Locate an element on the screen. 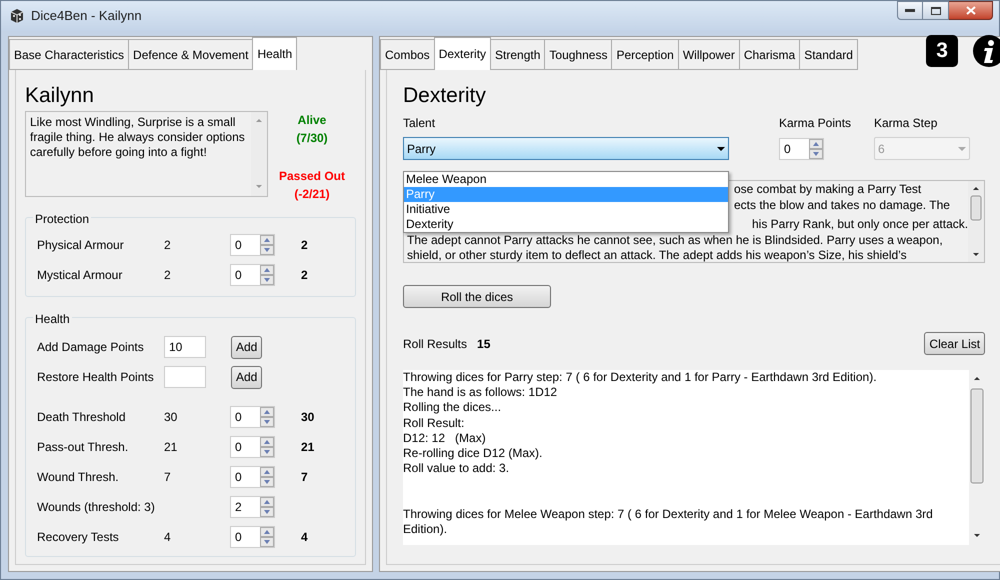  text-input: 10 is located at coordinates (185, 347).